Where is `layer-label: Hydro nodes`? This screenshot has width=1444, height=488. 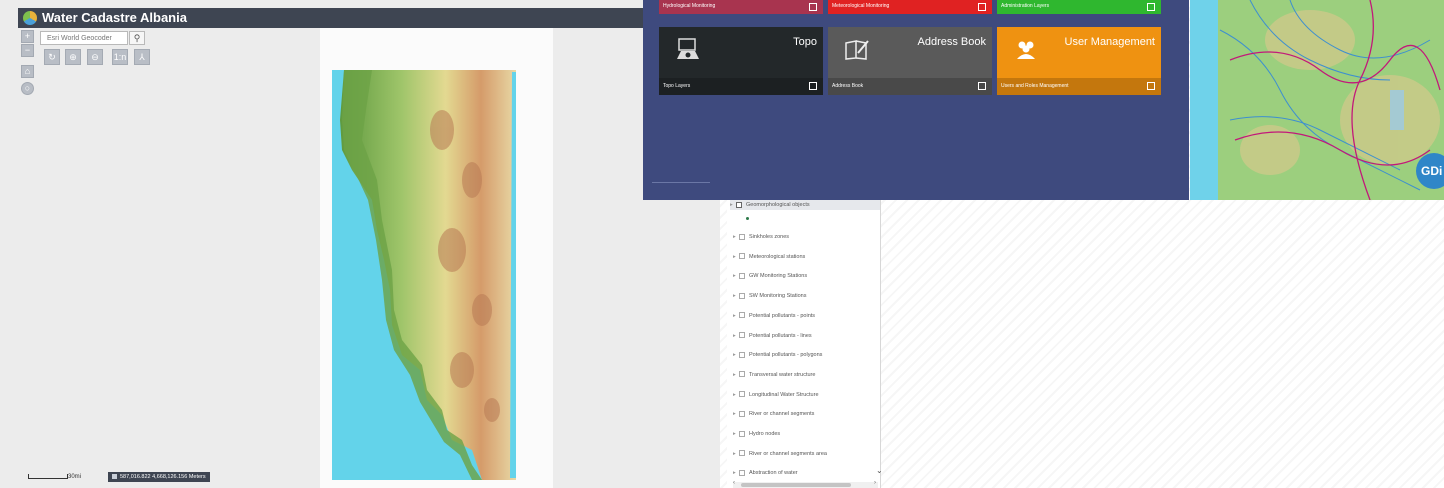 layer-label: Hydro nodes is located at coordinates (765, 434).